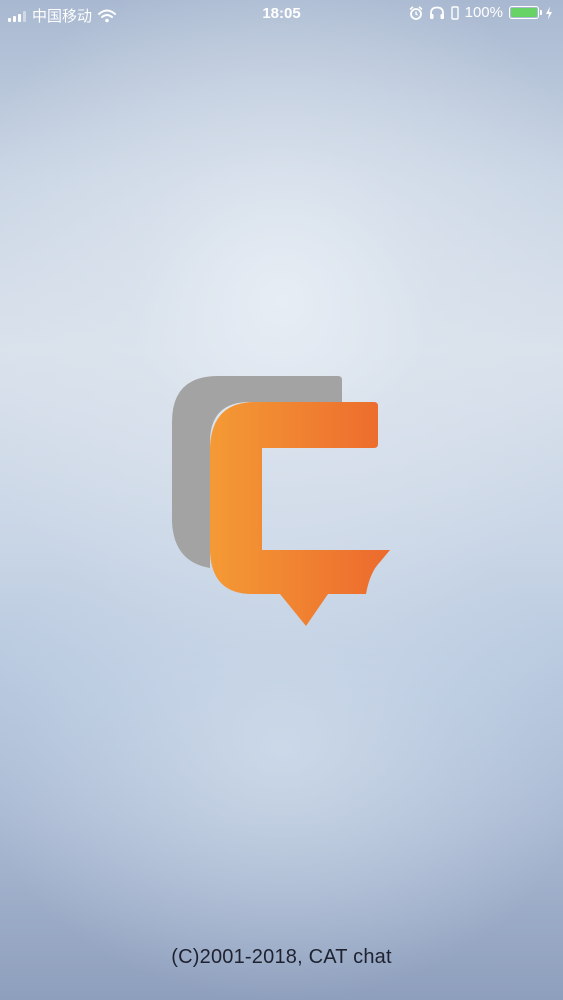 The height and width of the screenshot is (1000, 563). I want to click on headphones-icon, so click(436, 12).